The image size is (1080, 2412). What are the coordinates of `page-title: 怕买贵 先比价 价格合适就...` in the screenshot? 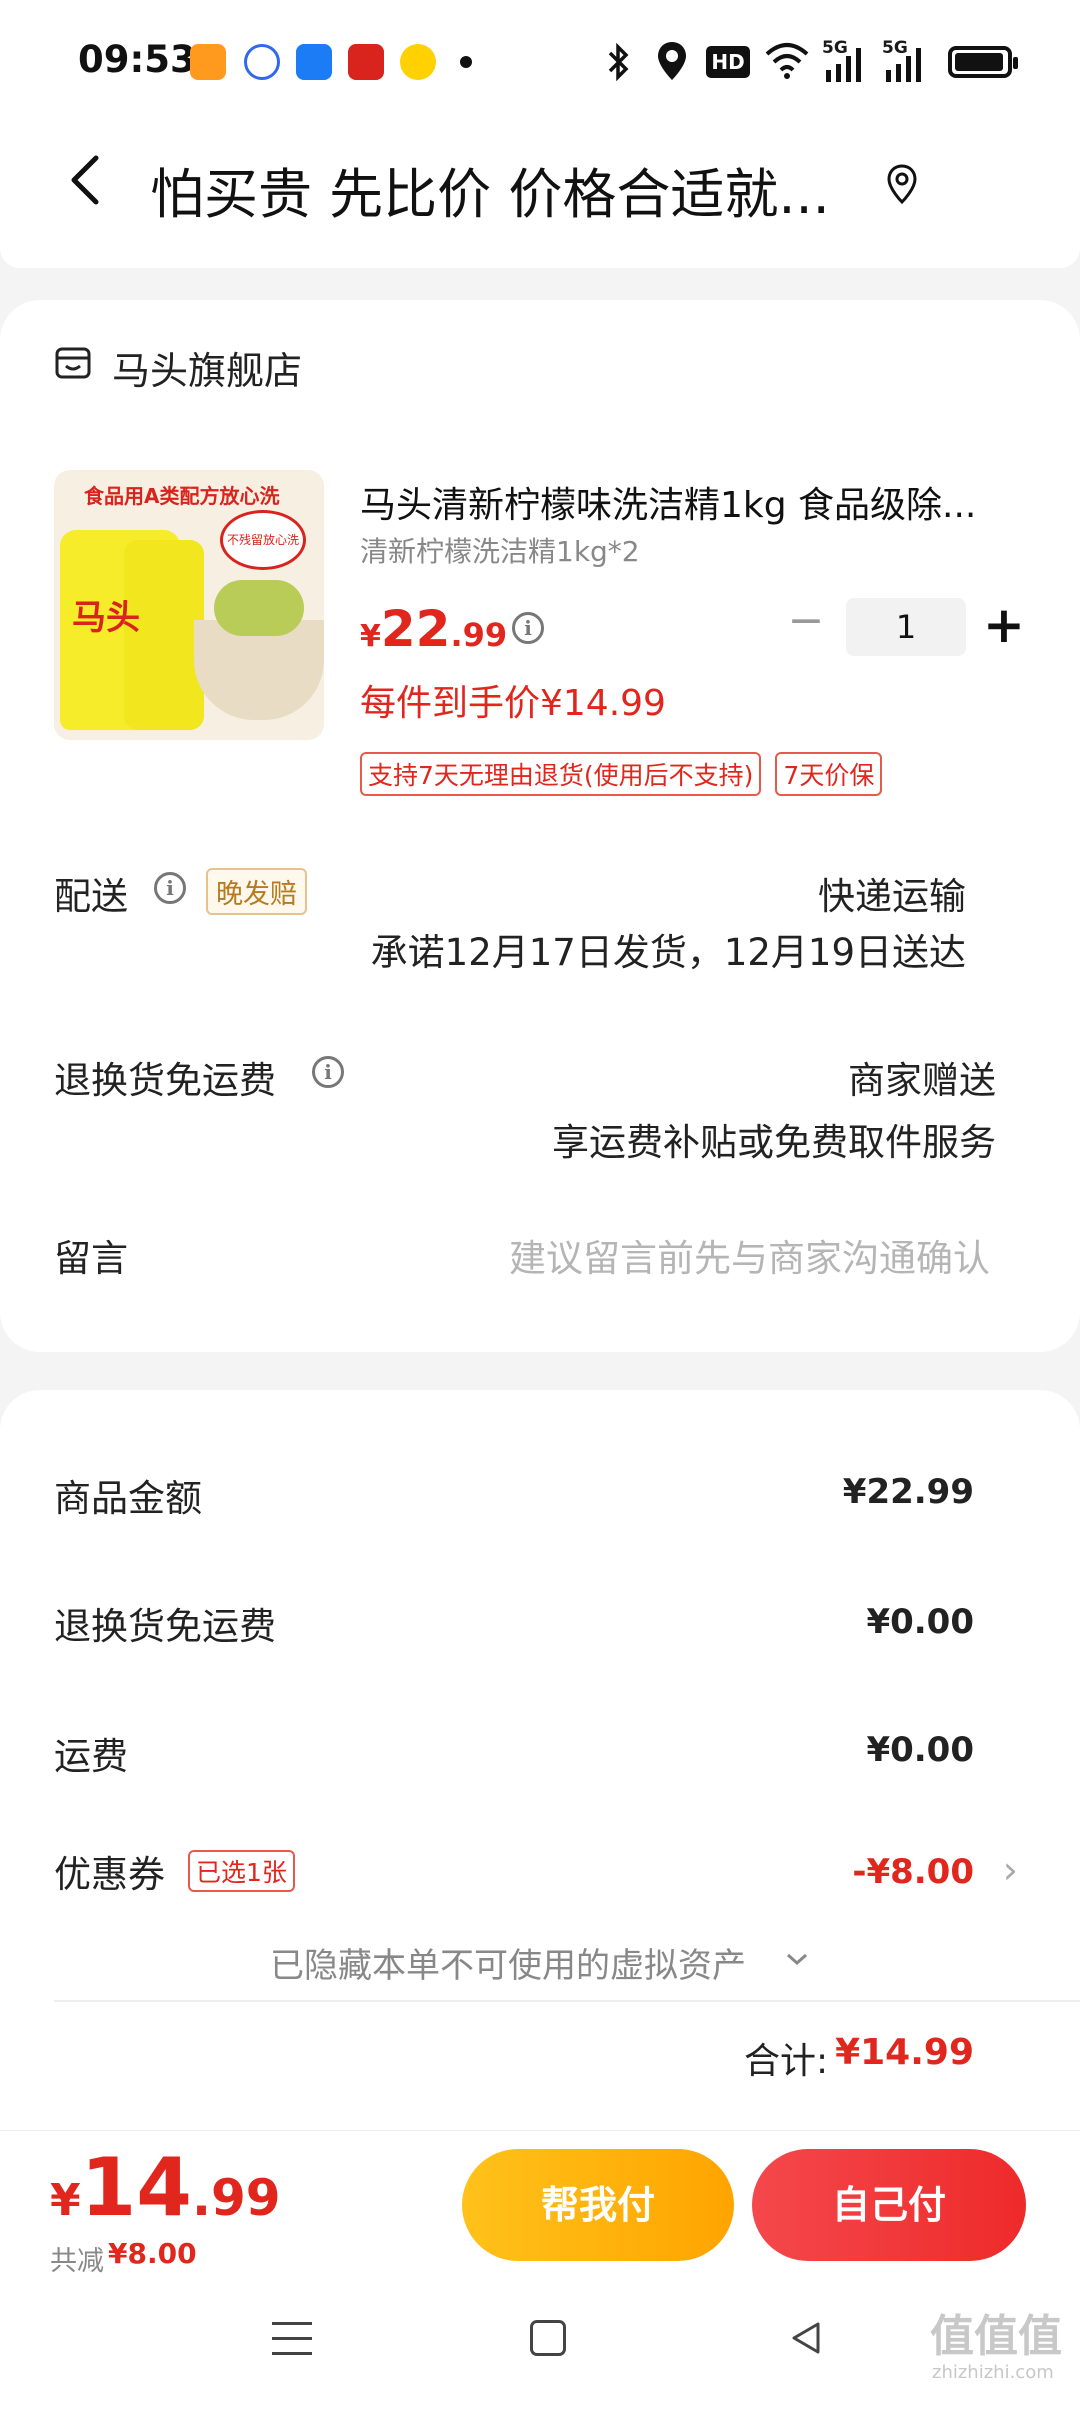 It's located at (490, 194).